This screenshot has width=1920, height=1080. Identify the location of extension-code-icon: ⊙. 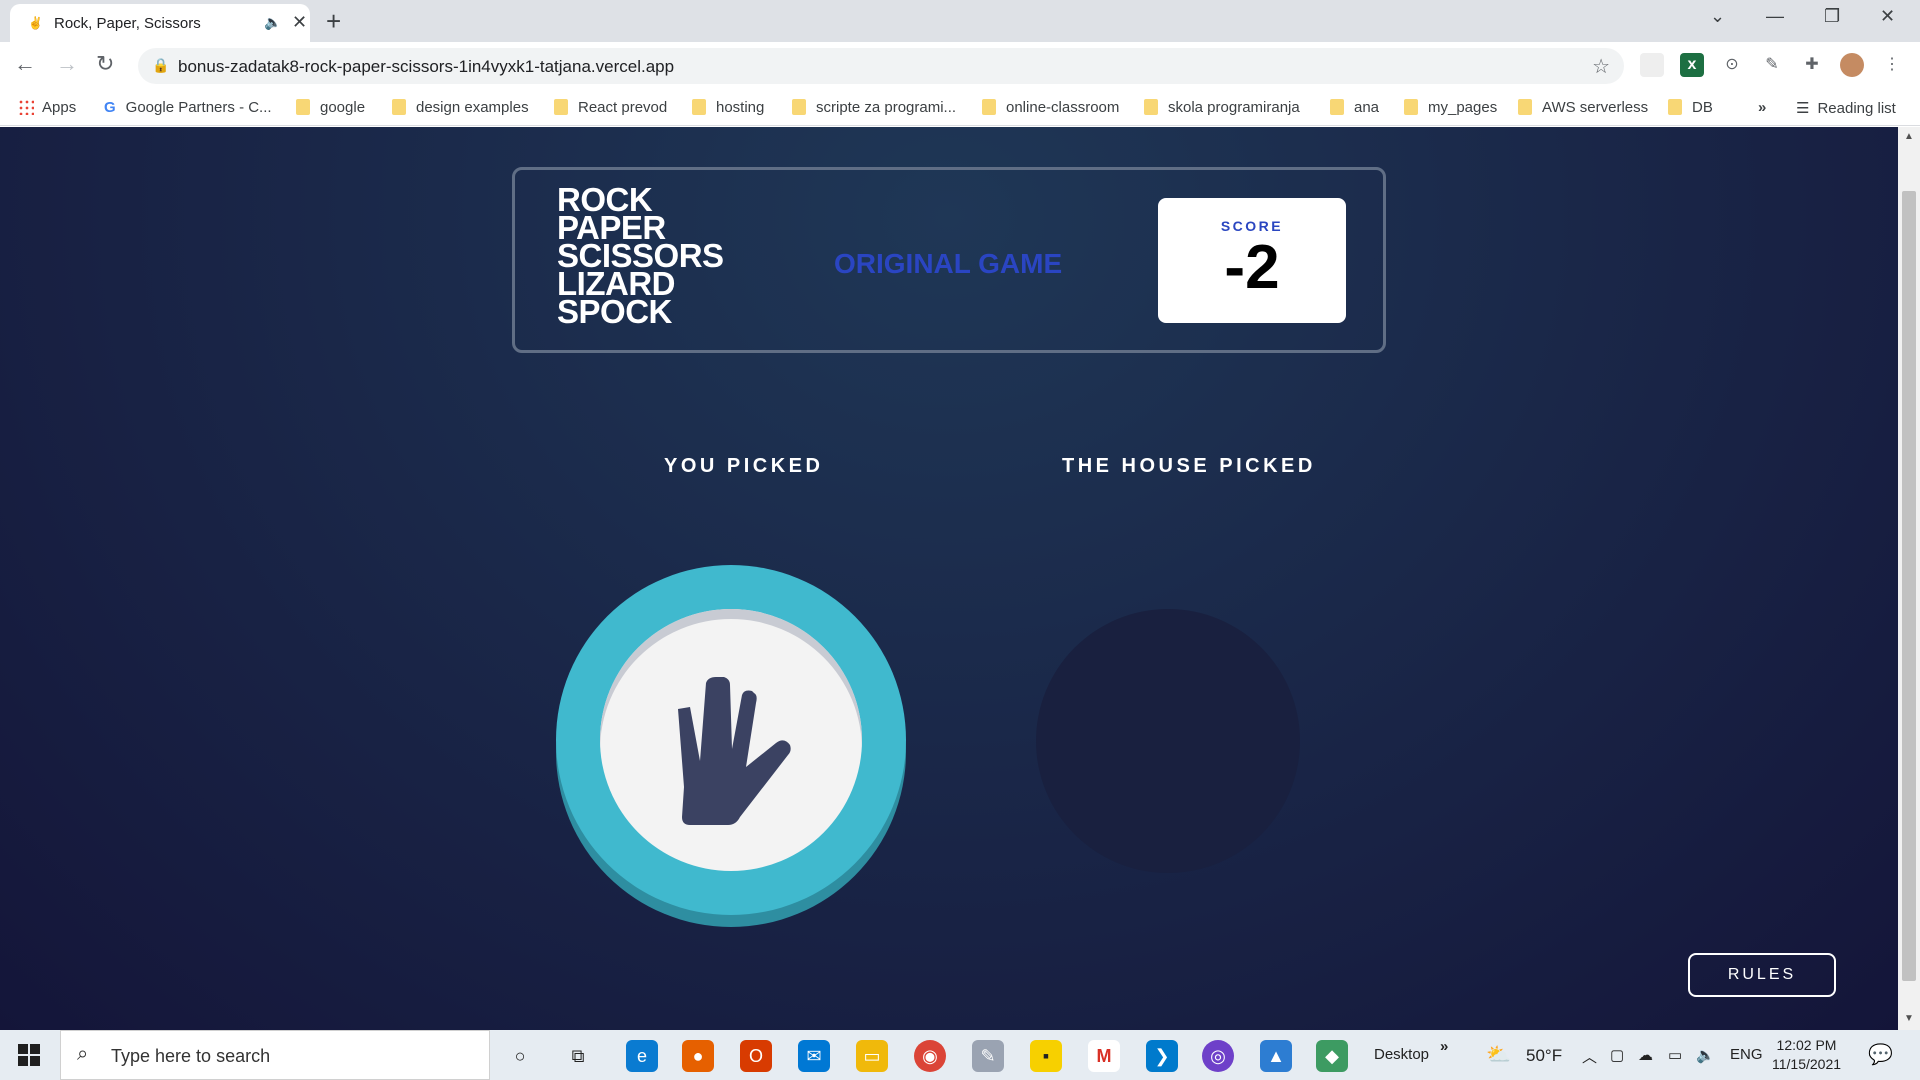
(1732, 65).